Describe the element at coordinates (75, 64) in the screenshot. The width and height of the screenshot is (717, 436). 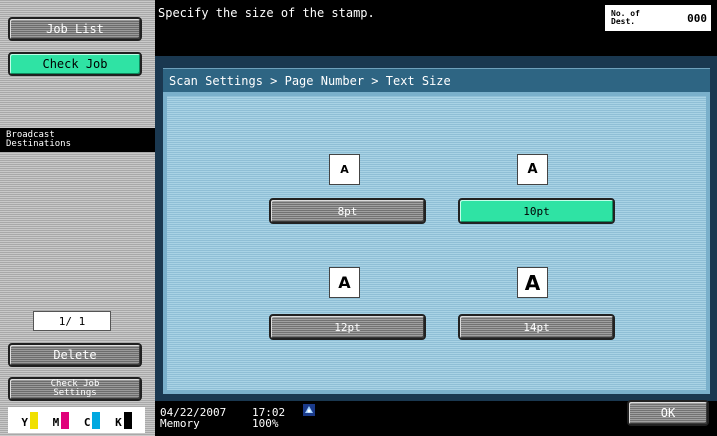
I see `check-job-button: Check Job` at that location.